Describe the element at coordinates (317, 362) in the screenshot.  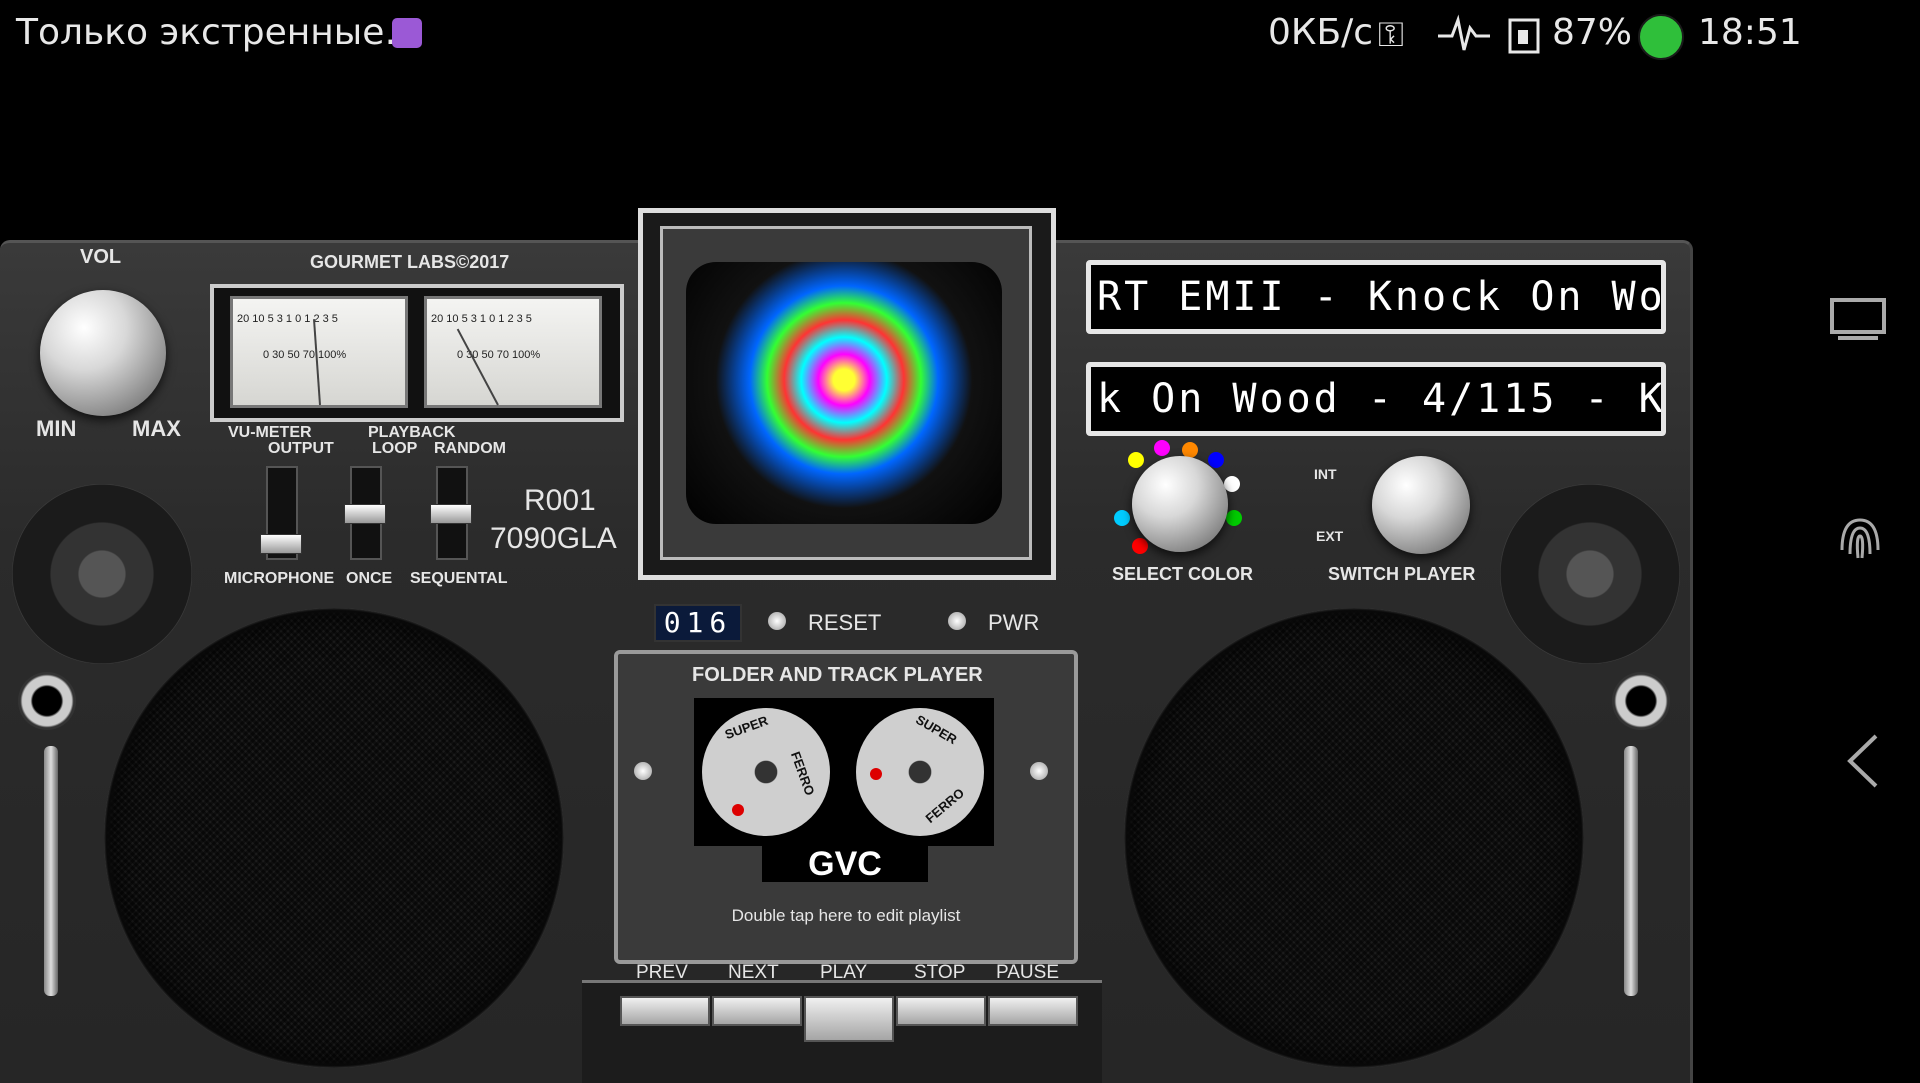
I see `vu-needle-left` at that location.